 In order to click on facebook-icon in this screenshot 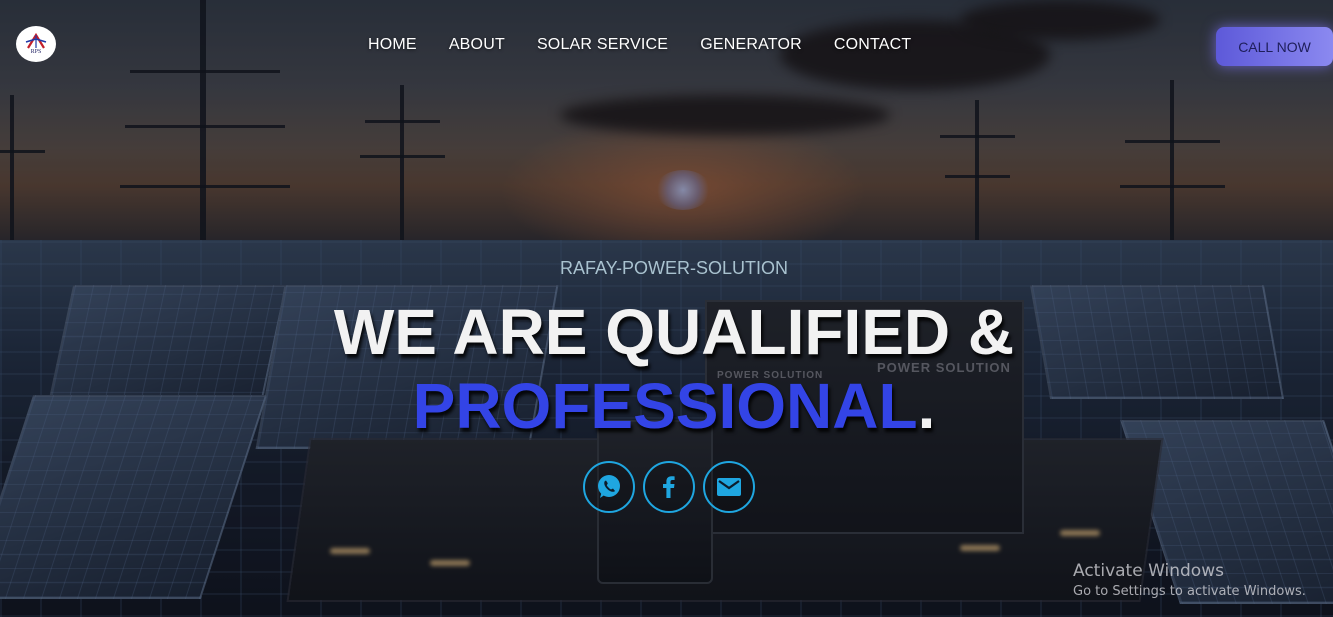, I will do `click(669, 487)`.